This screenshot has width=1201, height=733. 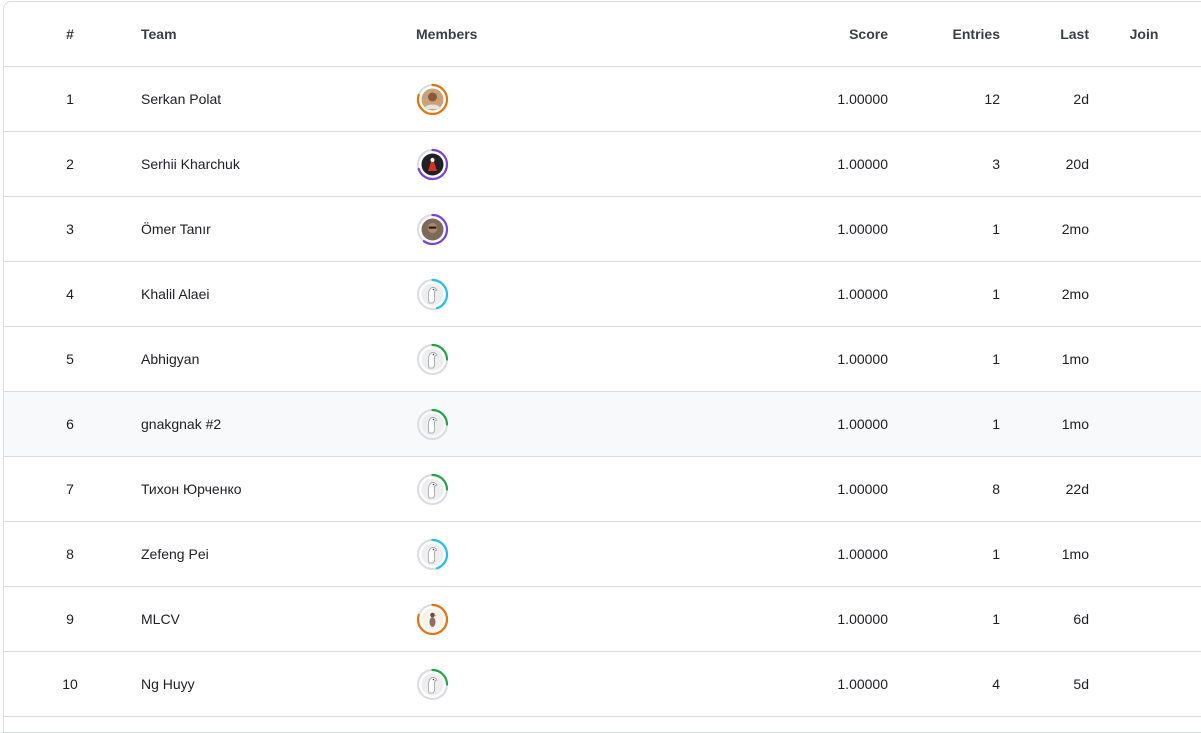 I want to click on team-name-link: Ömer Tanır, so click(x=271, y=229).